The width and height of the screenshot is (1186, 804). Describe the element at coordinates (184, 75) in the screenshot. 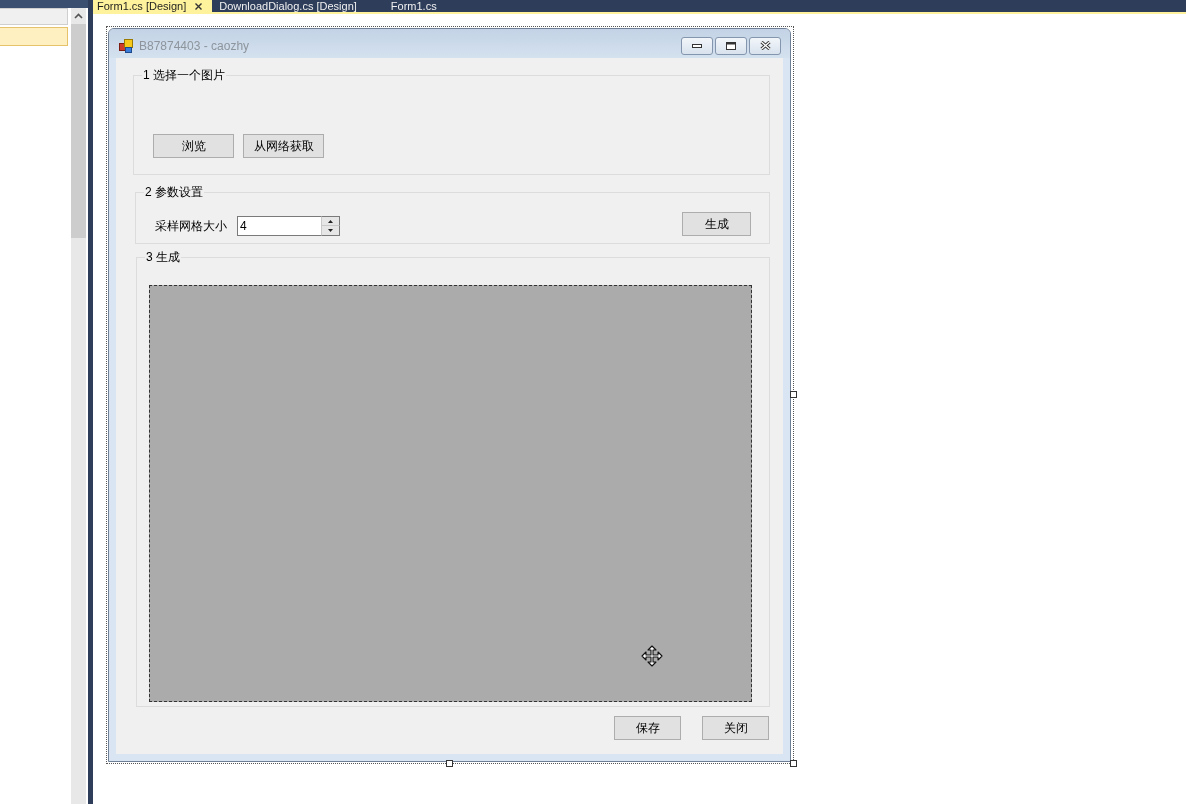

I see `group-title: 1 选择一个图片` at that location.